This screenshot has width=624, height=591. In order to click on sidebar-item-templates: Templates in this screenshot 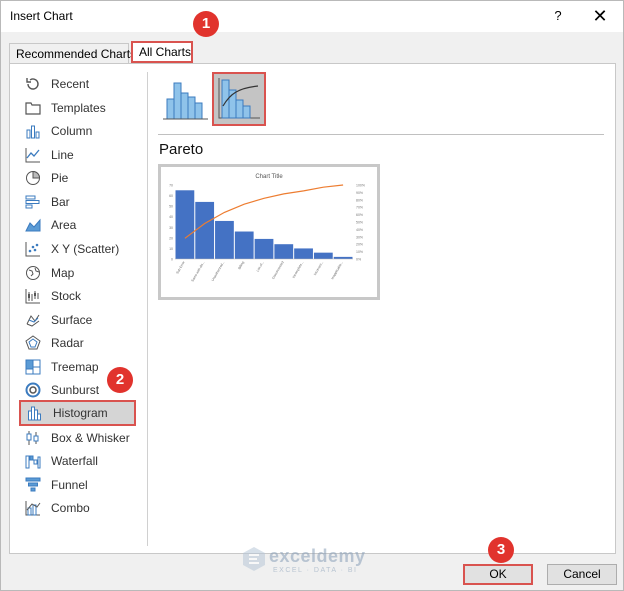, I will do `click(78, 107)`.